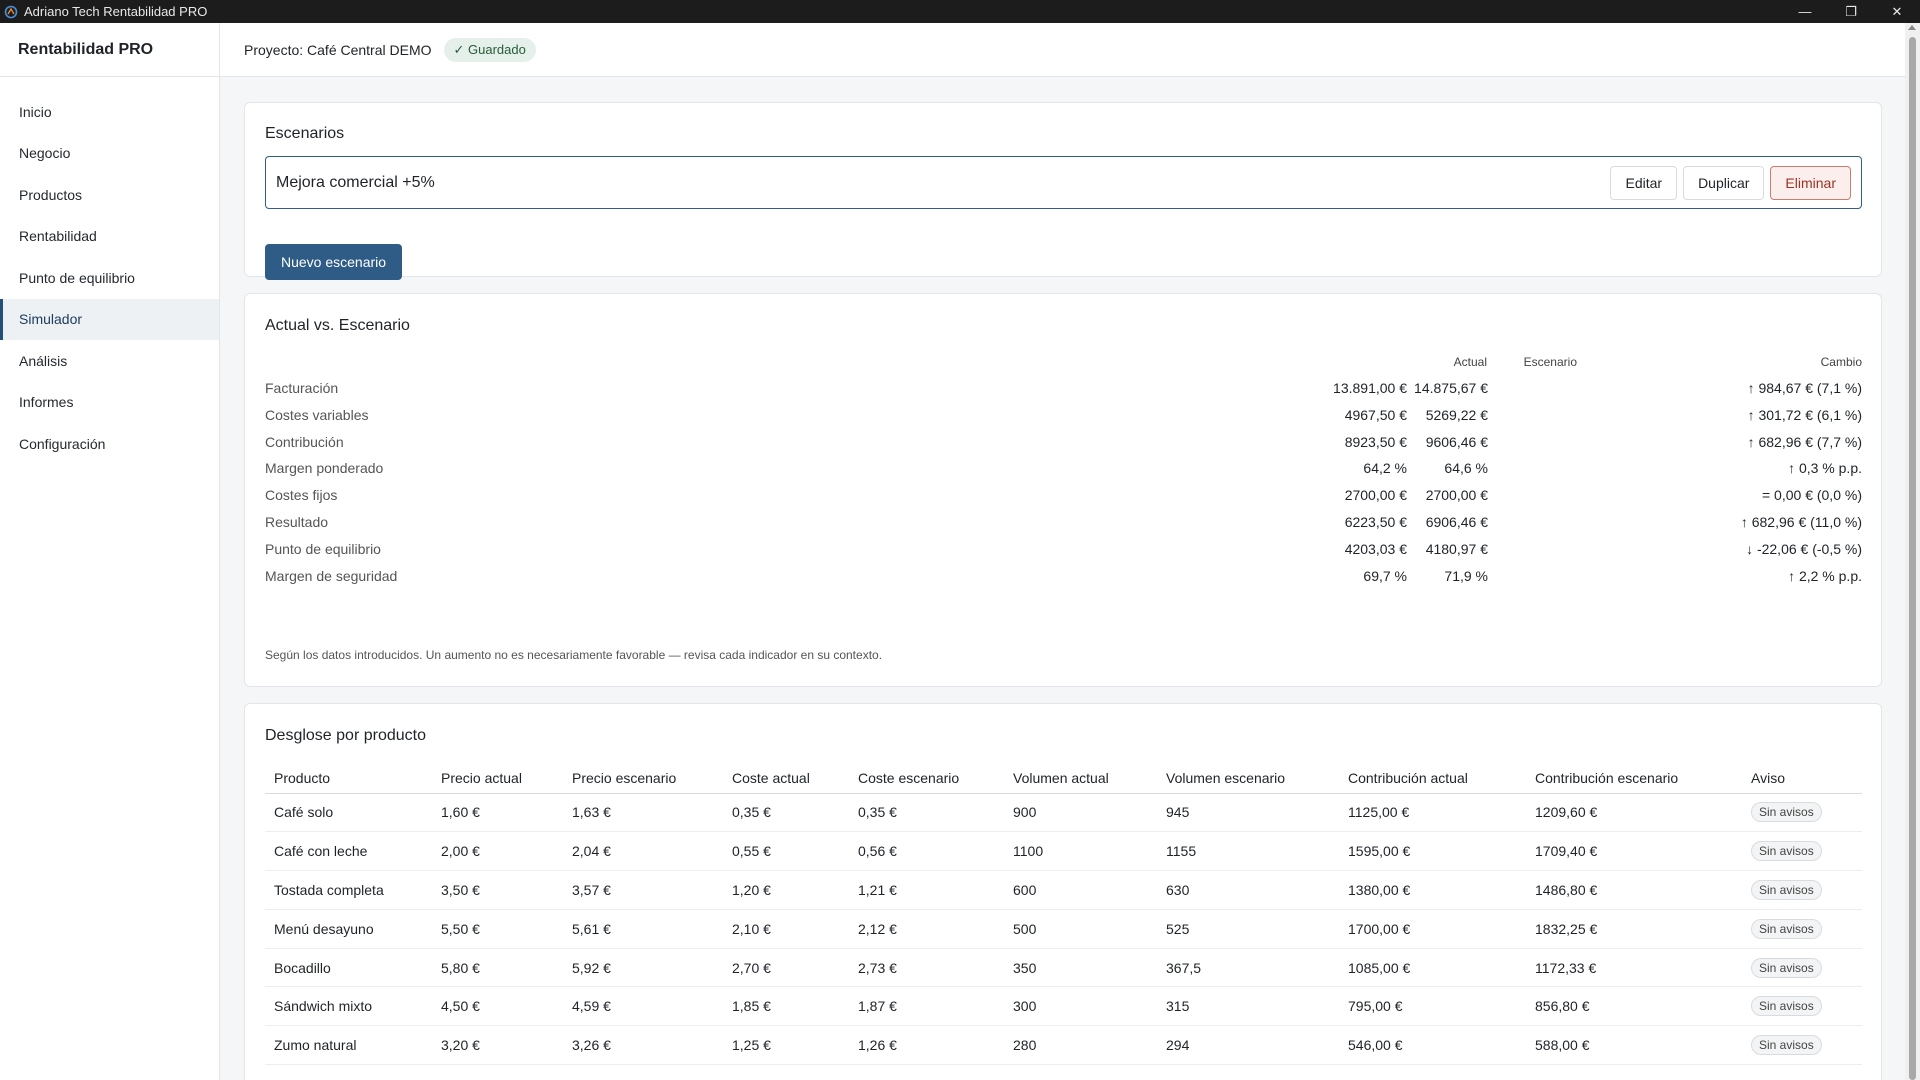  I want to click on window-title: Adriano Tech Rentabilidad PRO, so click(116, 11).